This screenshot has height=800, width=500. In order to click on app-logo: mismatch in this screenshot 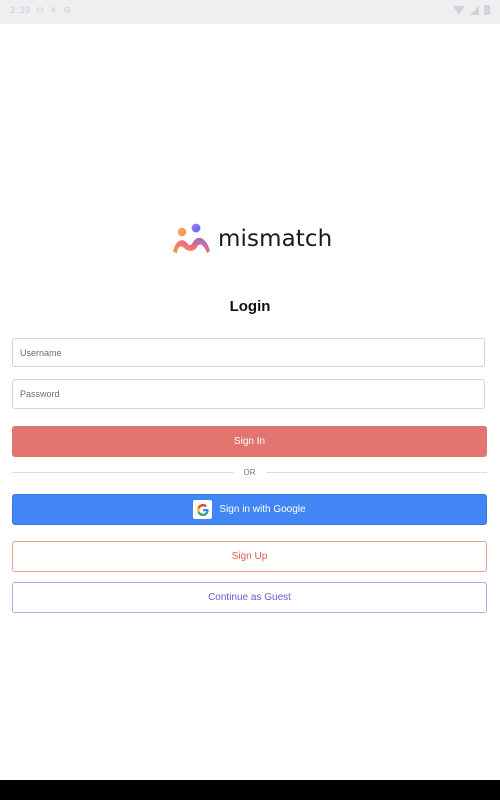, I will do `click(251, 239)`.